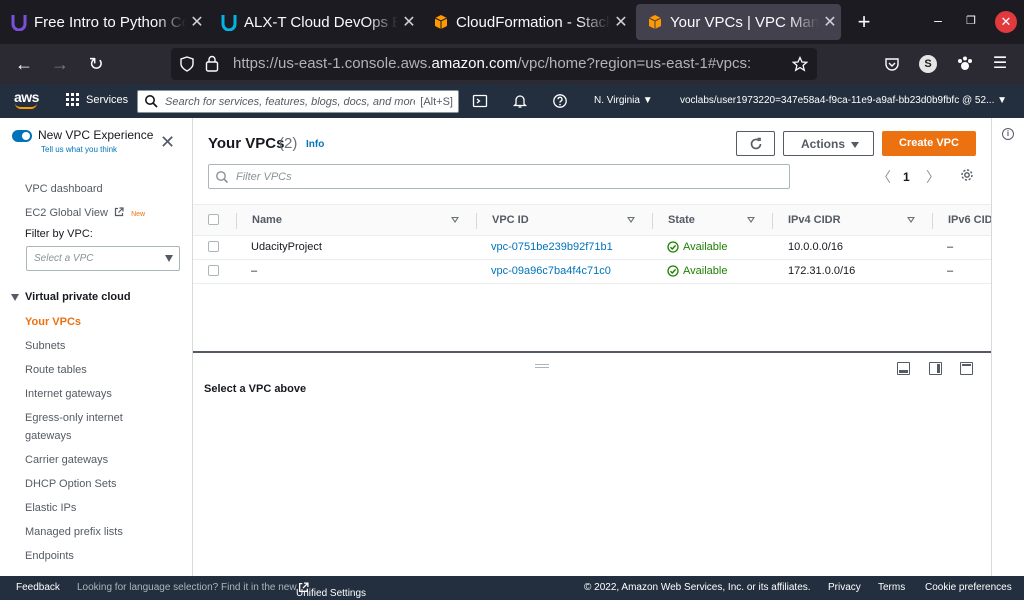 This screenshot has width=1024, height=600. What do you see at coordinates (1006, 22) in the screenshot?
I see `window-close-button: ✕` at bounding box center [1006, 22].